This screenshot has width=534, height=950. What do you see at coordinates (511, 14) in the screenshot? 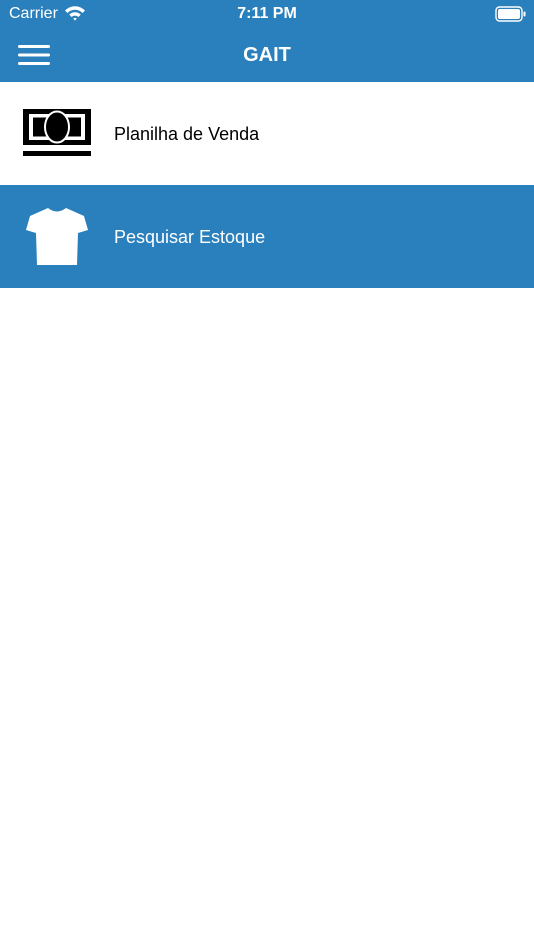
I see `battery-icon` at bounding box center [511, 14].